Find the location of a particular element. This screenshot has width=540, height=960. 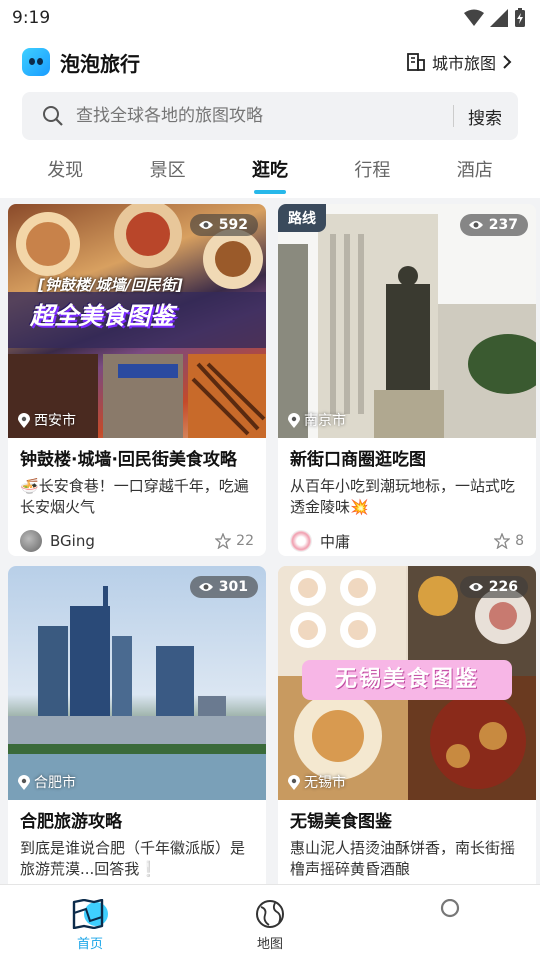

app-name: 泡泡旅行 is located at coordinates (100, 63).